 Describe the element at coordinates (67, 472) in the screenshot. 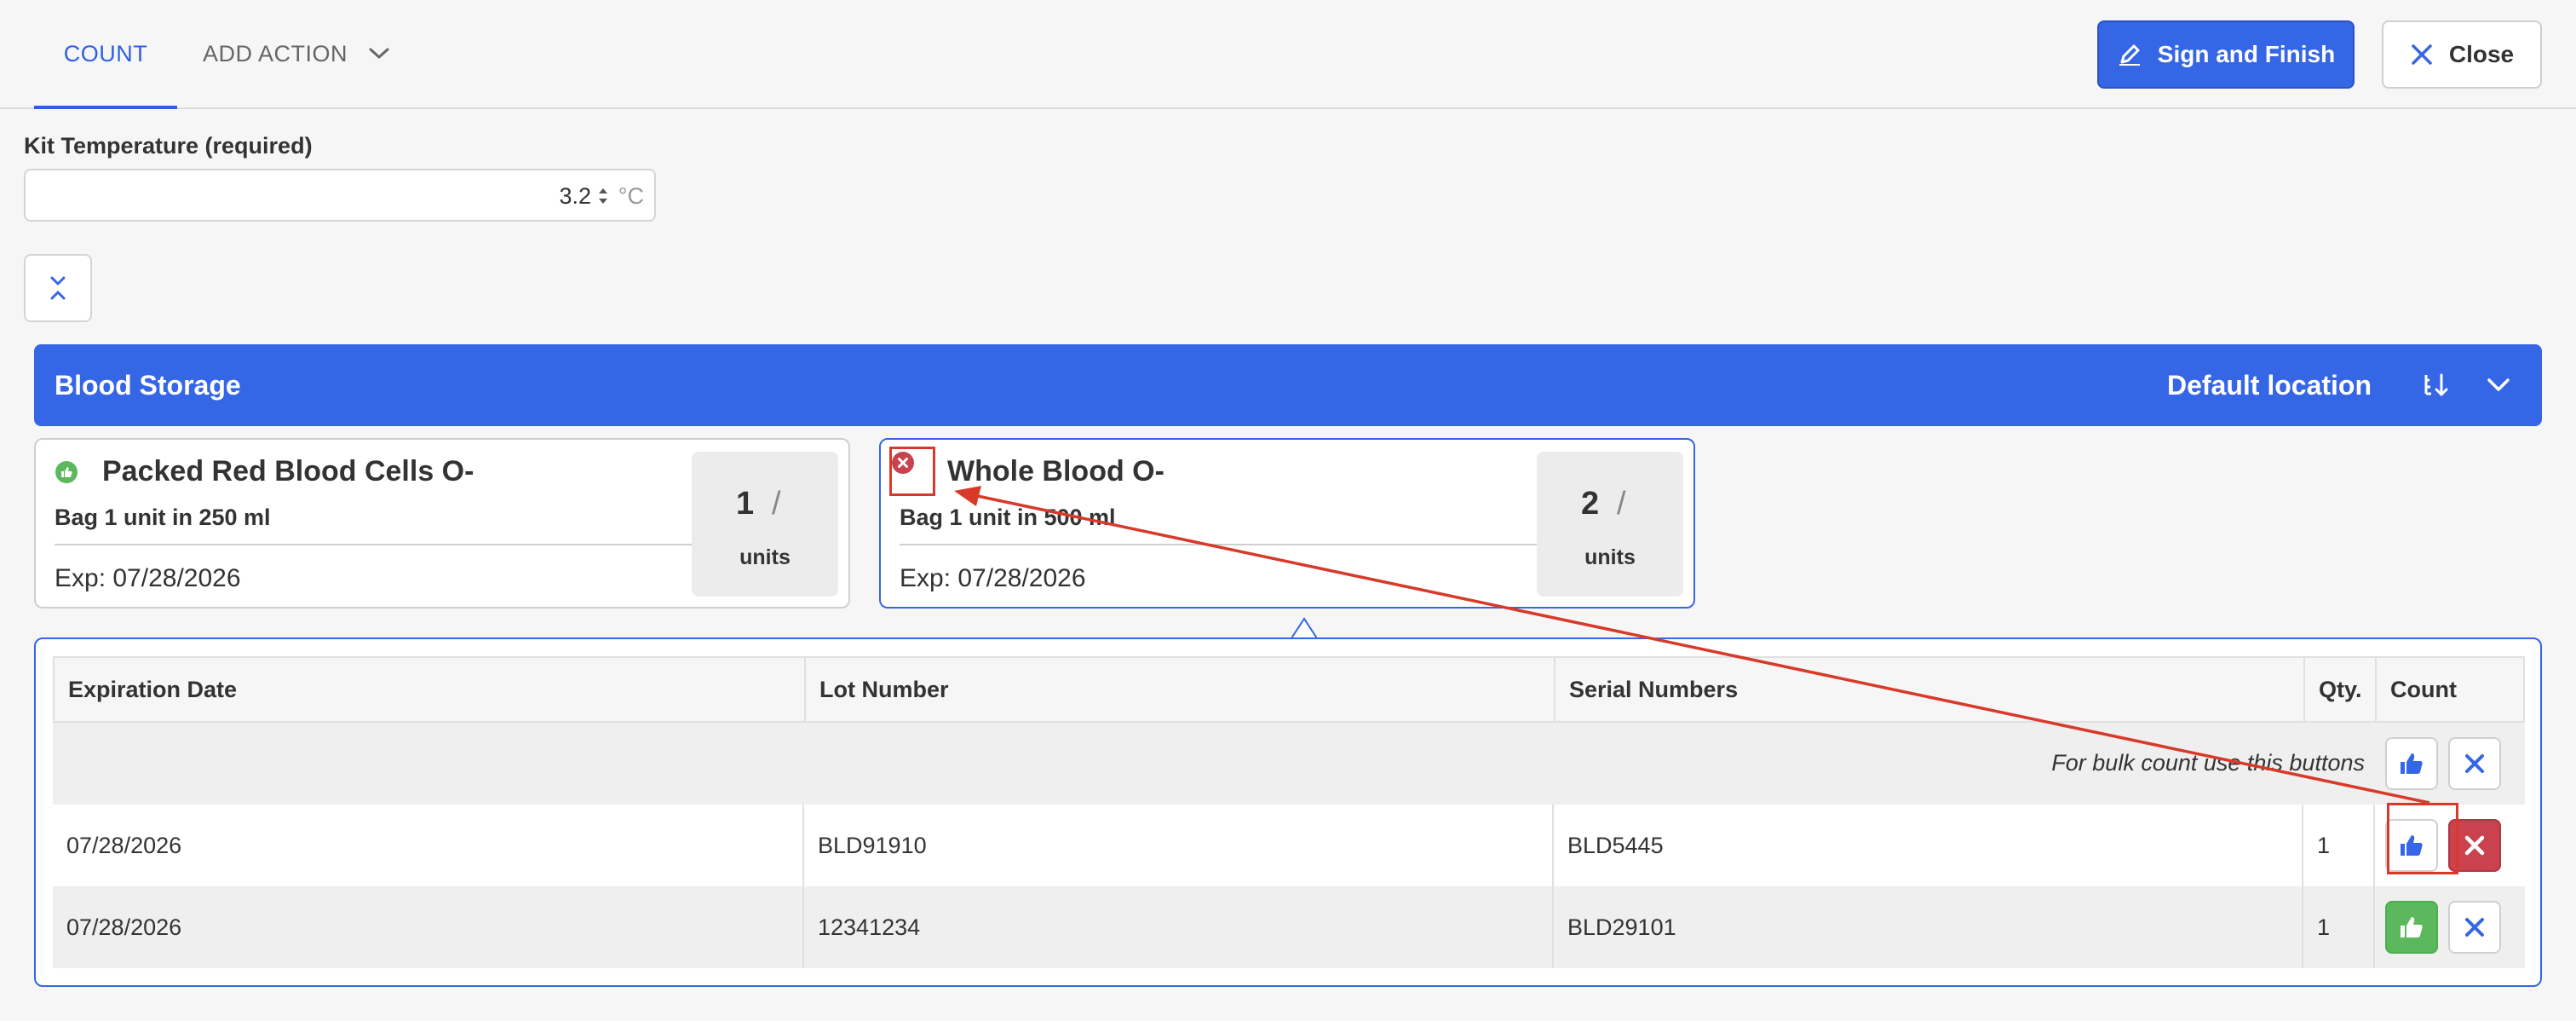

I see `thumbs-up-status-icon` at that location.